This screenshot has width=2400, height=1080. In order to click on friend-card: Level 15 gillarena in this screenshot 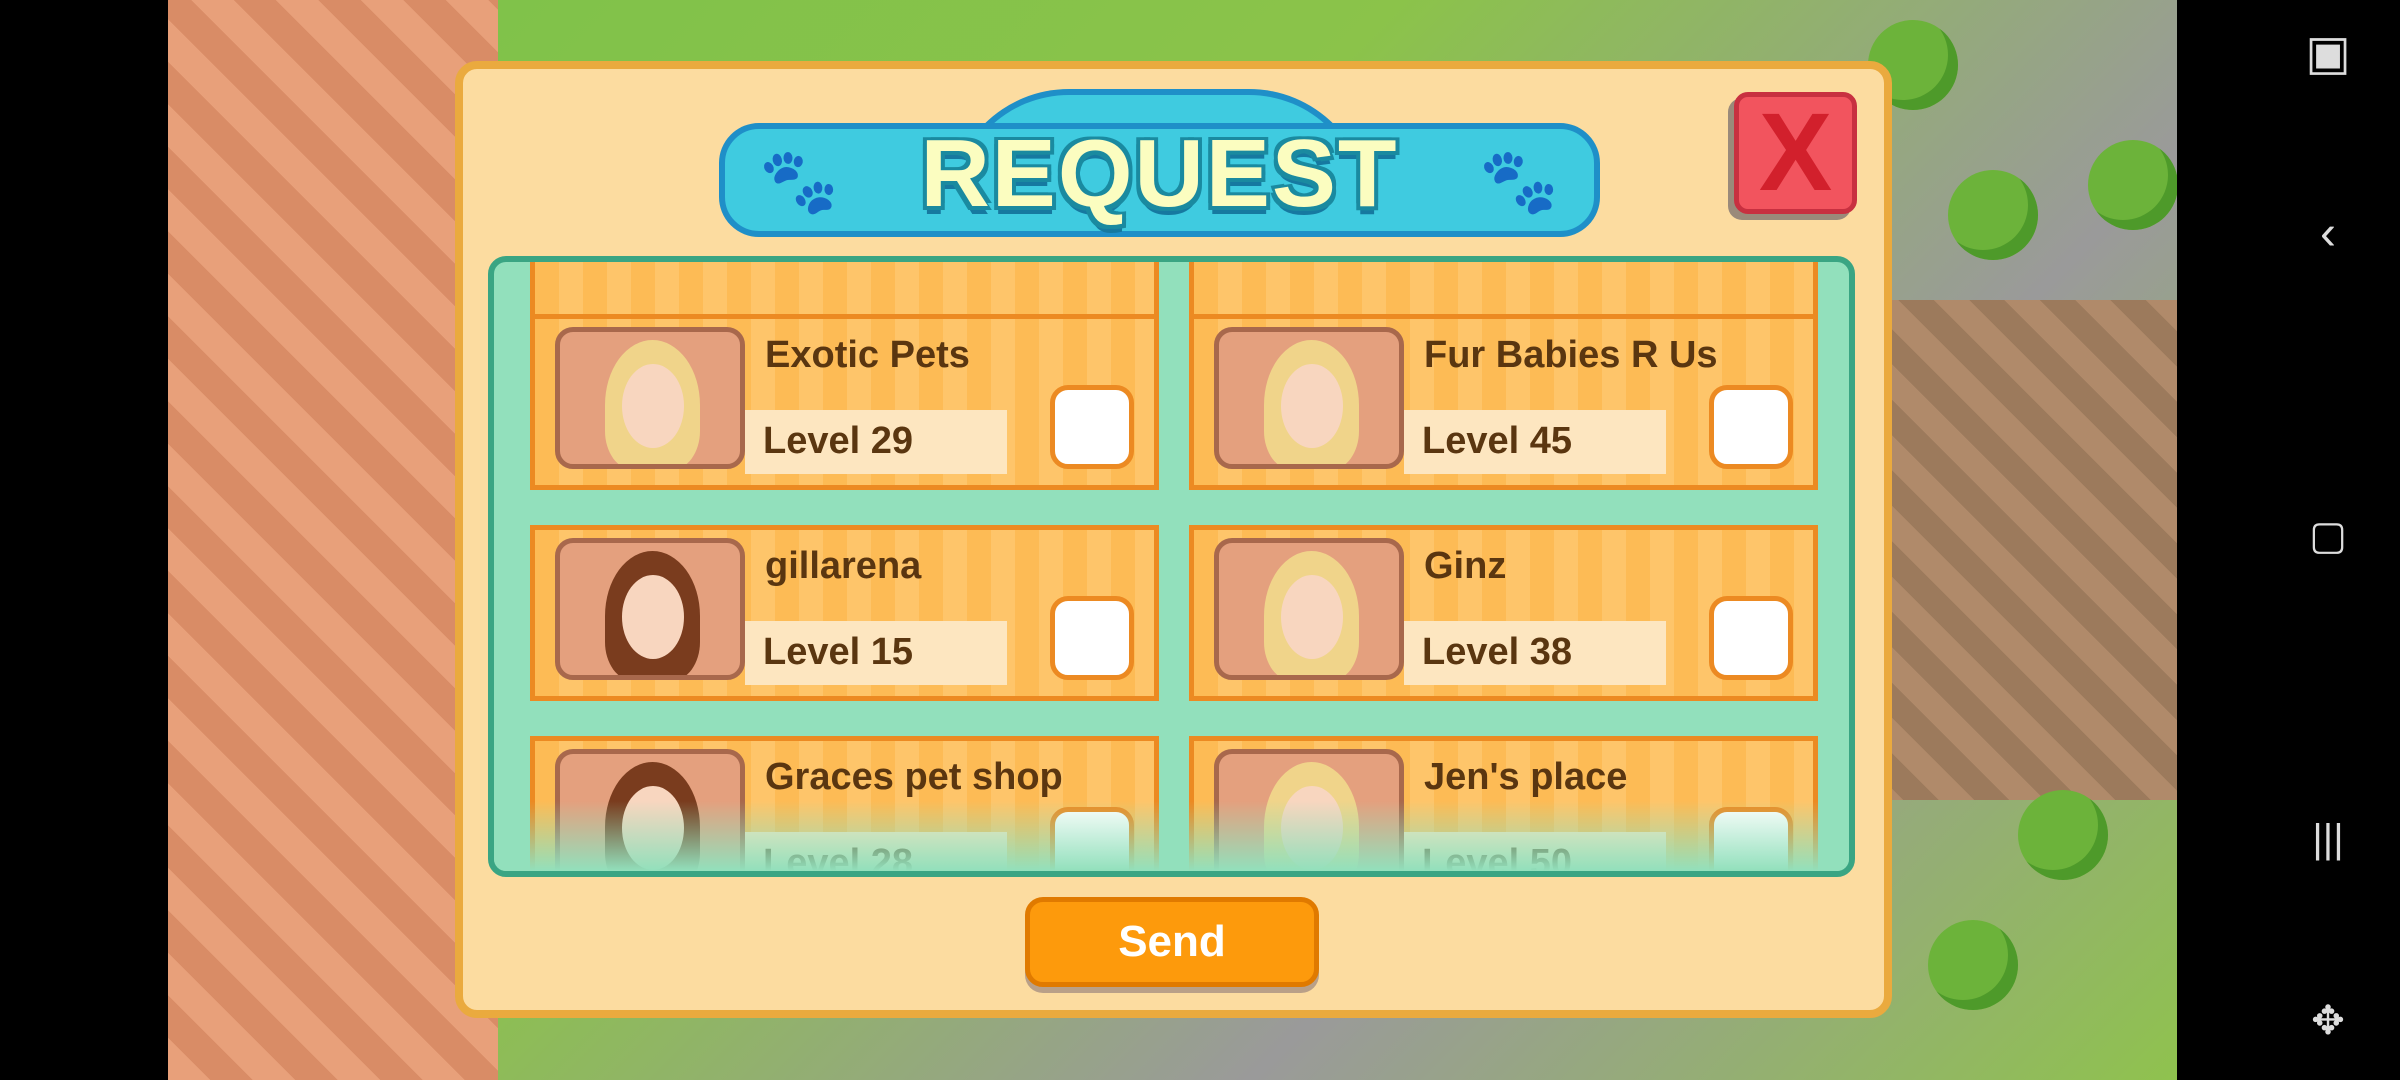, I will do `click(844, 613)`.